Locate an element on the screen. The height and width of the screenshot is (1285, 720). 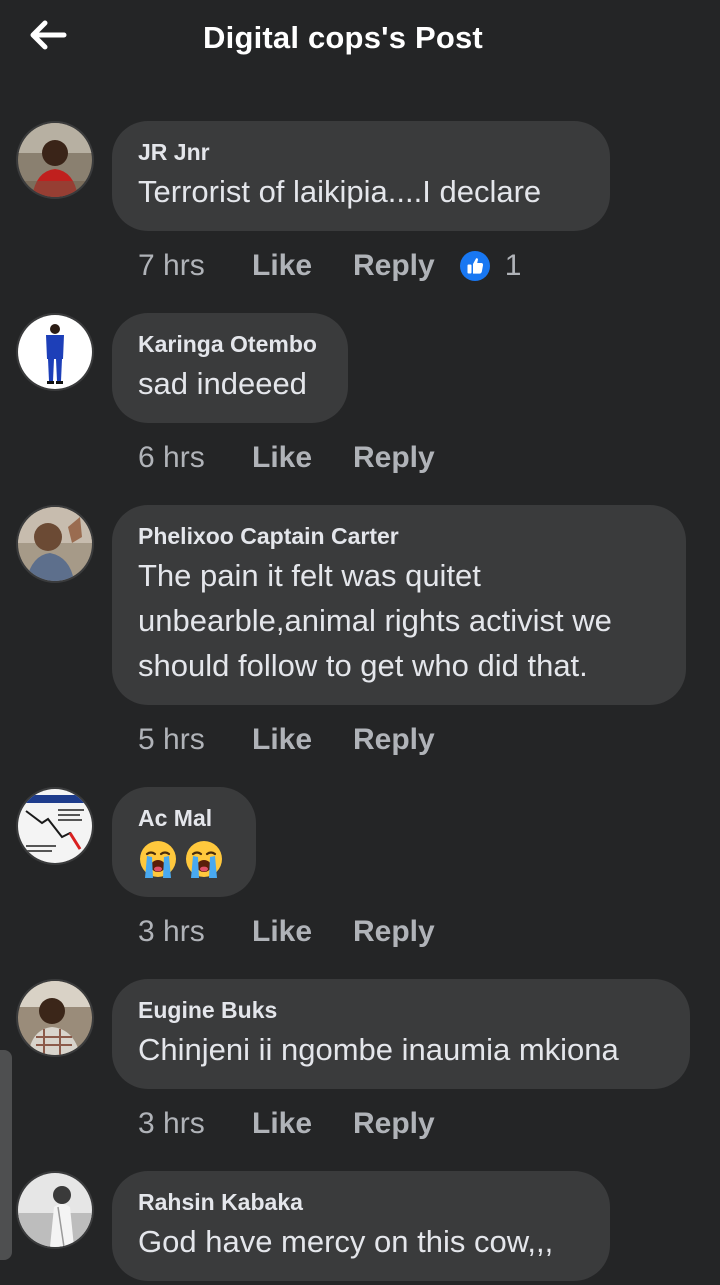
comment-author: Karinga Otembo is located at coordinates (230, 344).